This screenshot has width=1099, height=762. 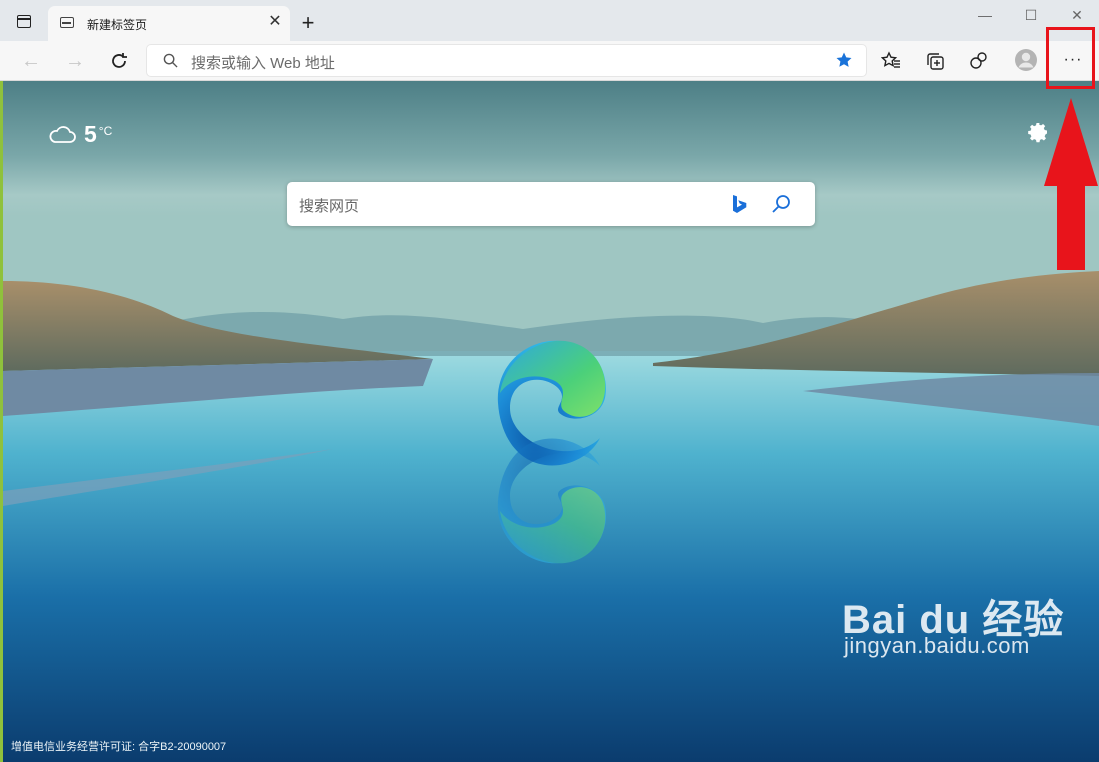 I want to click on refresh-icon, so click(x=119, y=61).